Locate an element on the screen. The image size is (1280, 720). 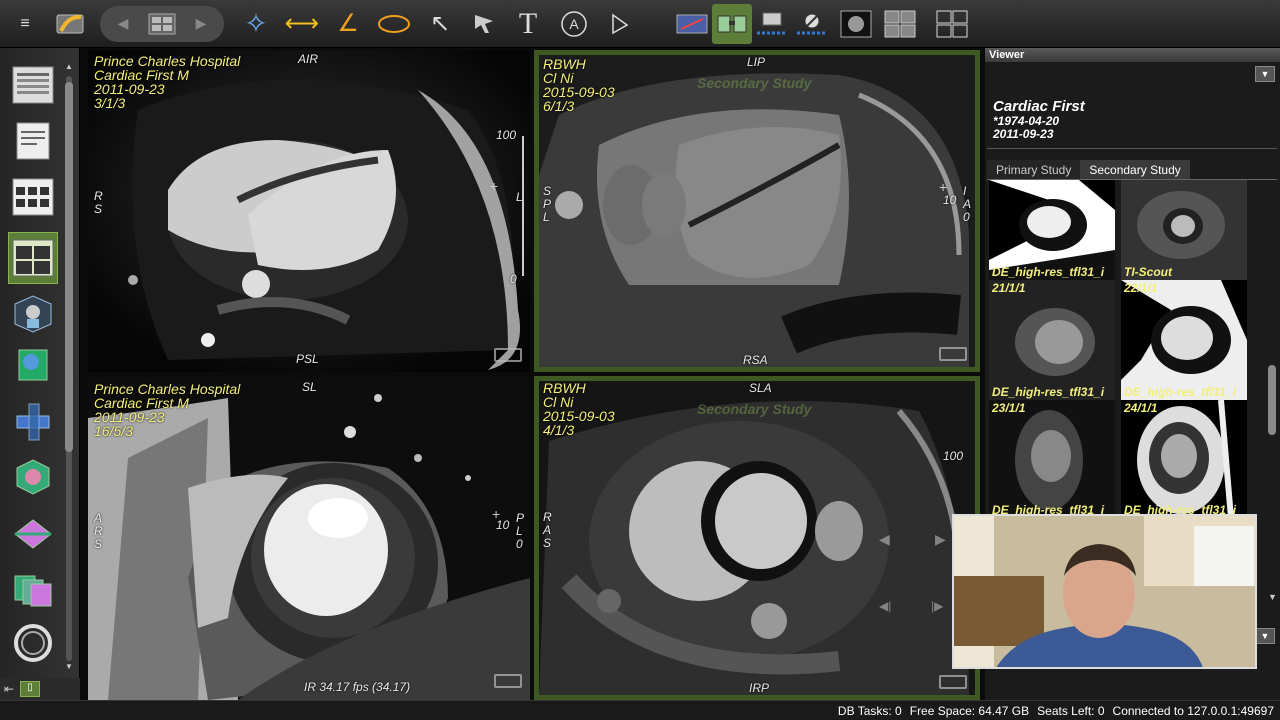
thumbnails-scroll-thumb is located at coordinates (1272, 400).